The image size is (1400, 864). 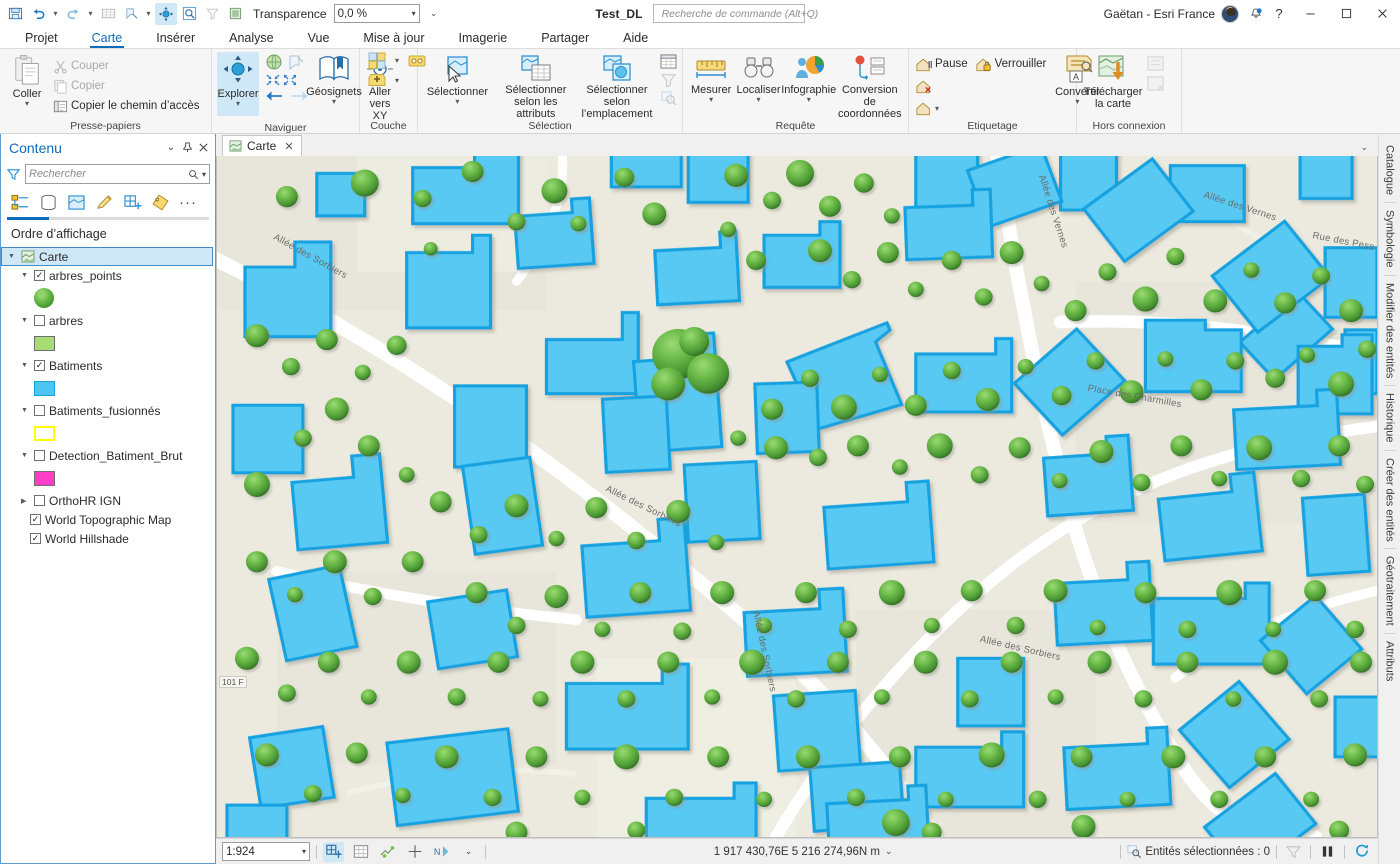 I want to click on copy-button: Copier, so click(x=126, y=86).